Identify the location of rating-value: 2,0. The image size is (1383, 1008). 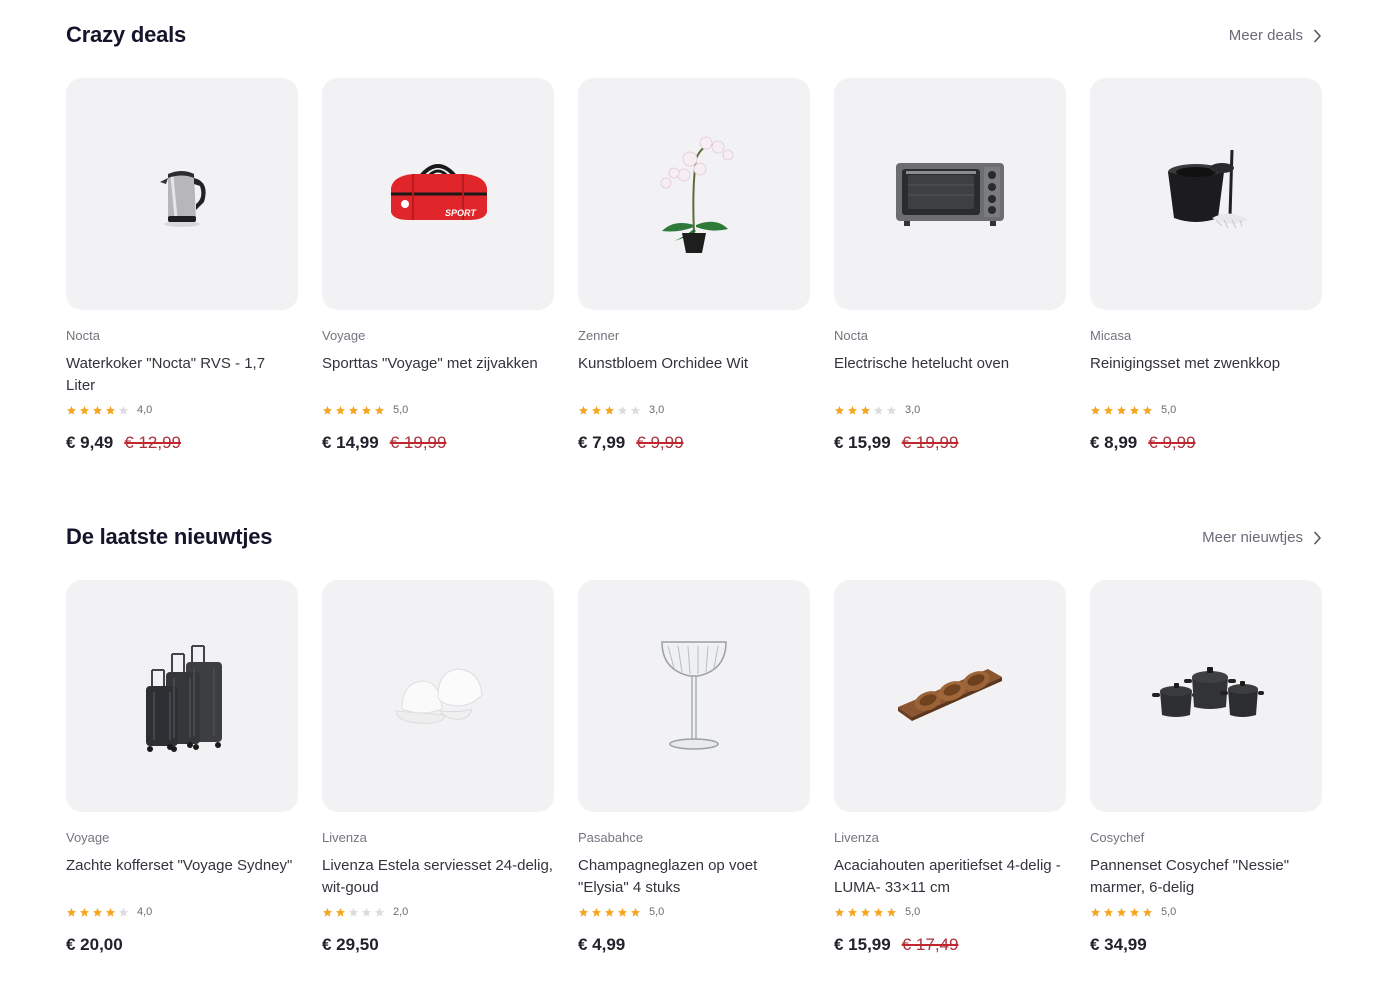
(401, 912).